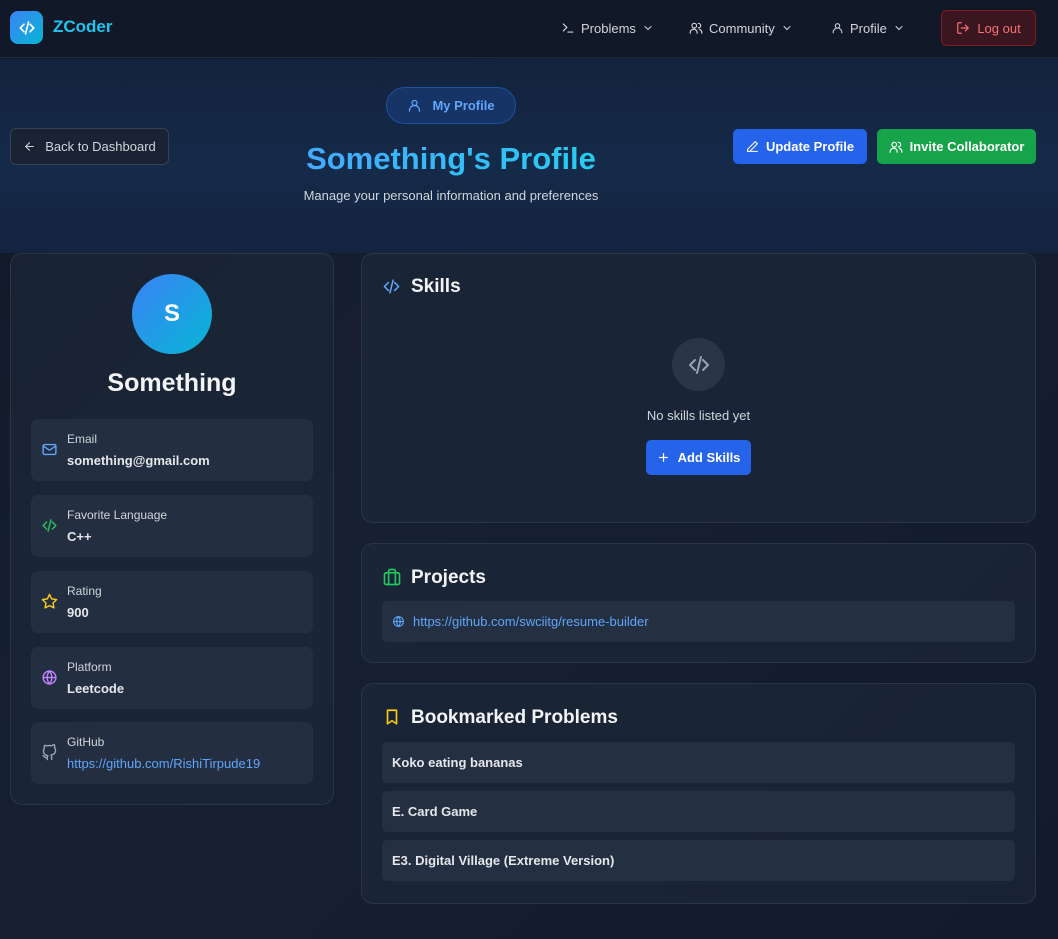 This screenshot has width=1058, height=939. I want to click on logout-label: Log out, so click(999, 28).